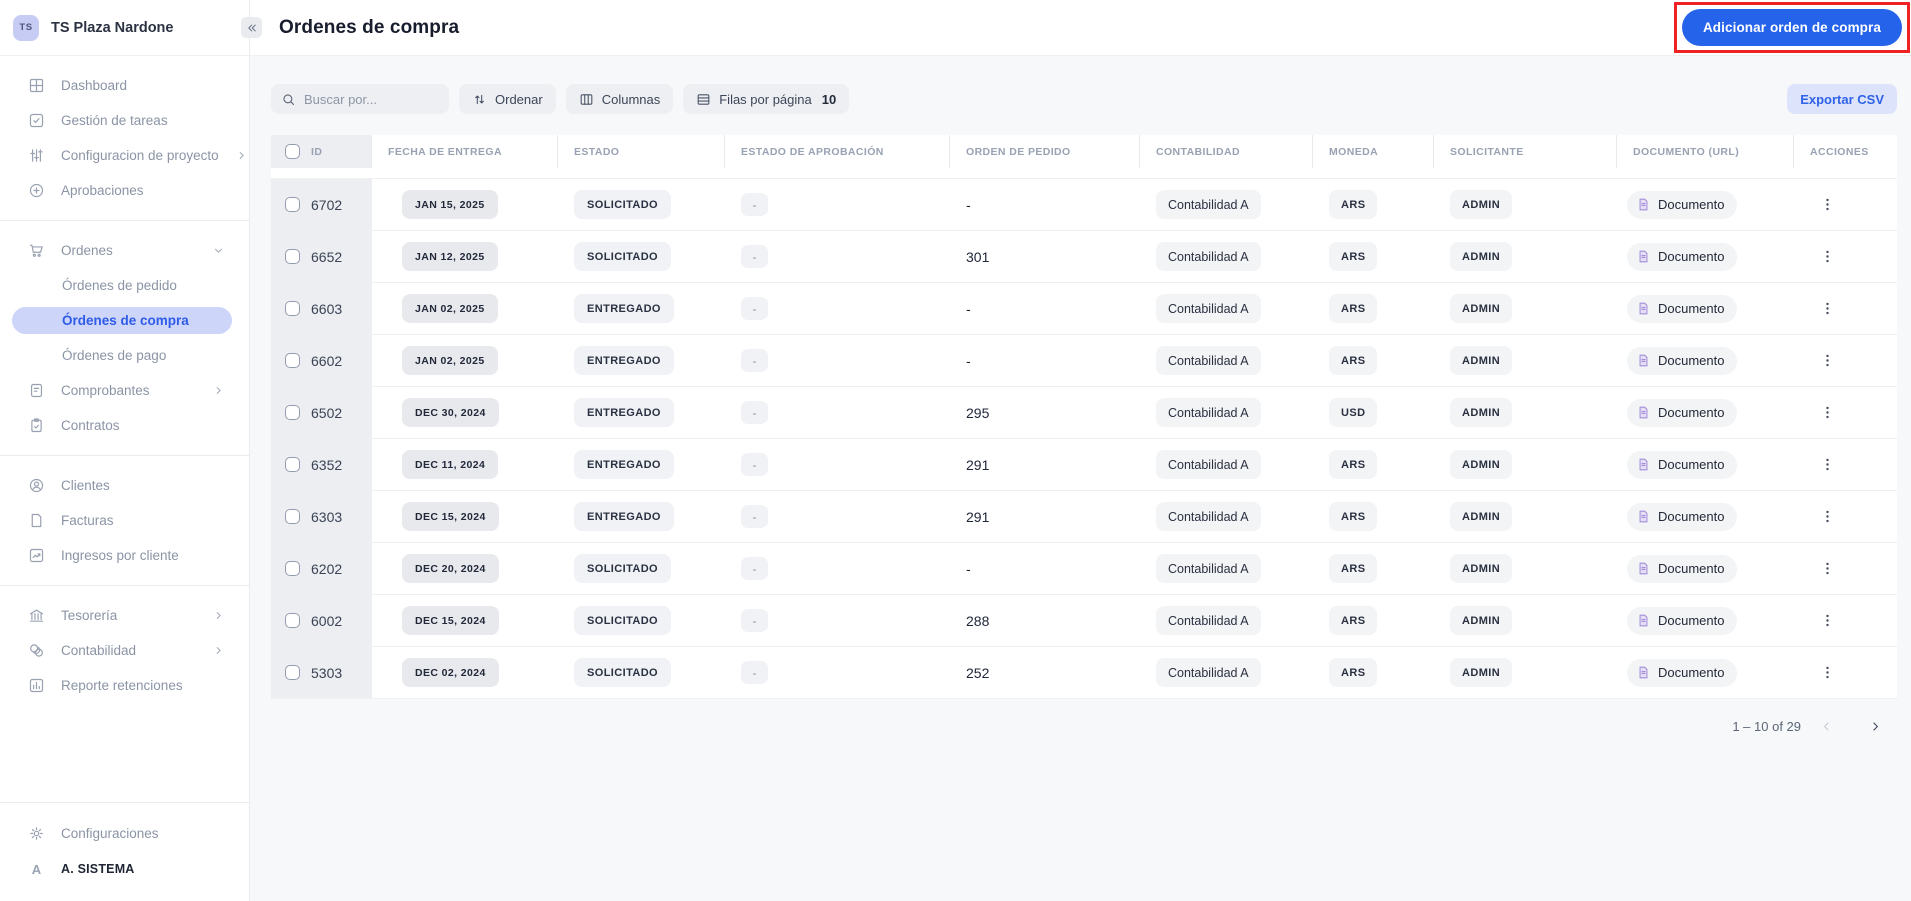 Image resolution: width=1911 pixels, height=901 pixels. Describe the element at coordinates (124, 190) in the screenshot. I see `sidebar-item-aprobaciones: Aprobaciones` at that location.